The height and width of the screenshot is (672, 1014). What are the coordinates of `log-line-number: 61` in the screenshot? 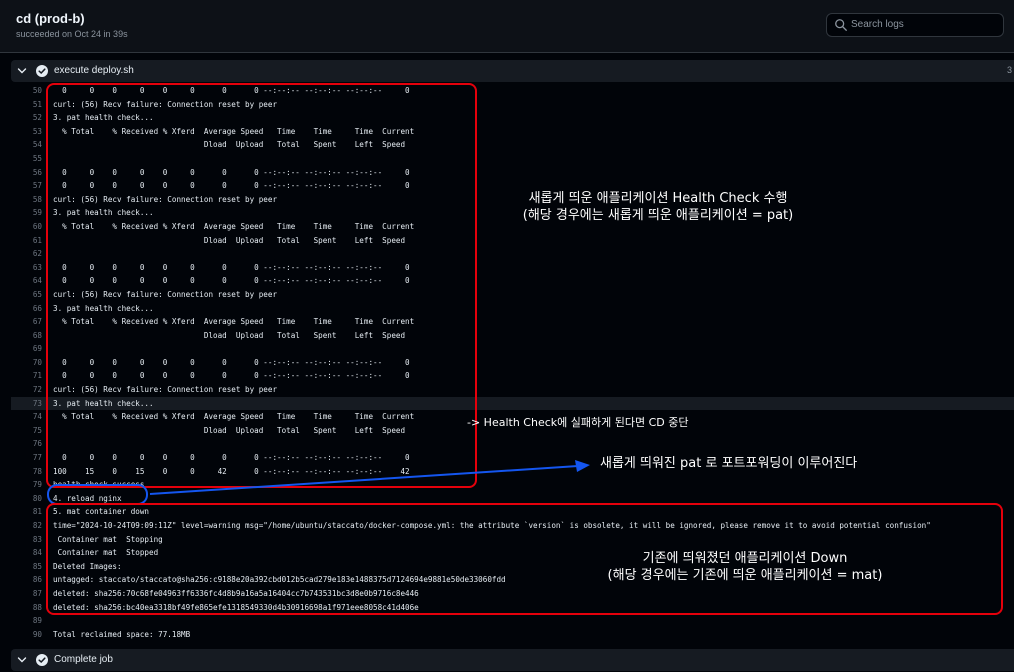 It's located at (26, 241).